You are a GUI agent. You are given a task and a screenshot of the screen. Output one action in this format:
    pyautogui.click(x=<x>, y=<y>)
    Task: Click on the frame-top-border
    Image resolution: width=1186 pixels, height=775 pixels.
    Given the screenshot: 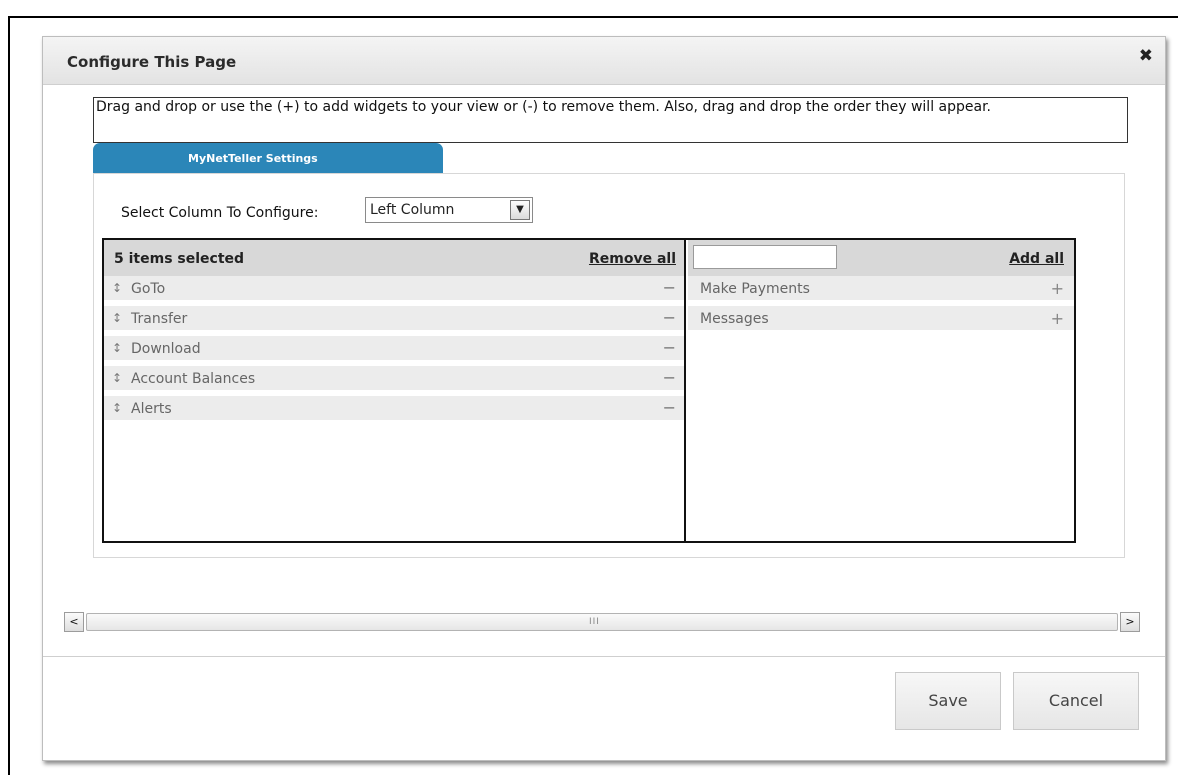 What is the action you would take?
    pyautogui.click(x=593, y=17)
    